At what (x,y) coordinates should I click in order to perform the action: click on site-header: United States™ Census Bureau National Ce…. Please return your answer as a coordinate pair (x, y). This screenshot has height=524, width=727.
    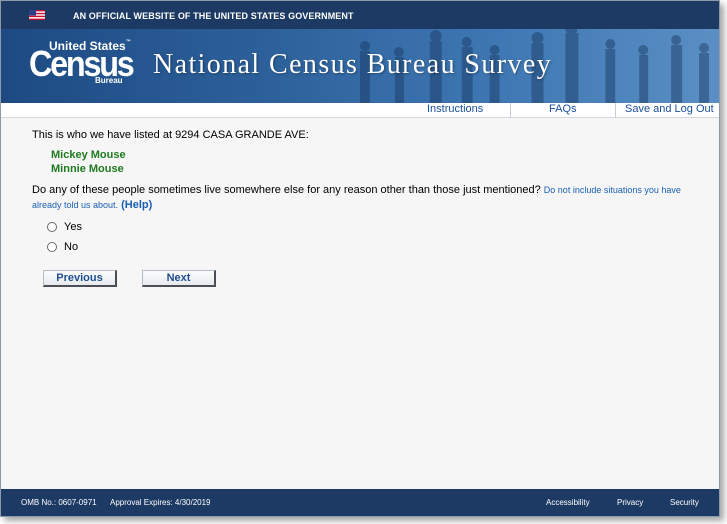
    Looking at the image, I should click on (360, 66).